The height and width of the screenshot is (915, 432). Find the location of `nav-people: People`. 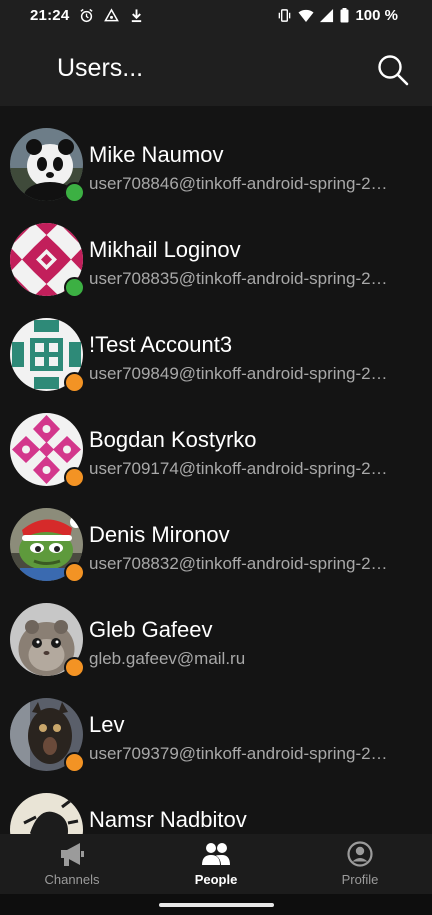

nav-people: People is located at coordinates (216, 864).